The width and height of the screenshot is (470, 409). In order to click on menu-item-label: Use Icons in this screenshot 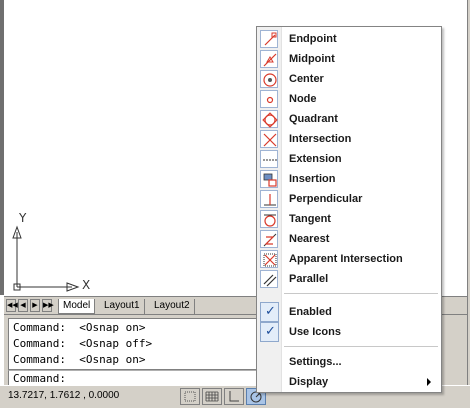, I will do `click(315, 332)`.